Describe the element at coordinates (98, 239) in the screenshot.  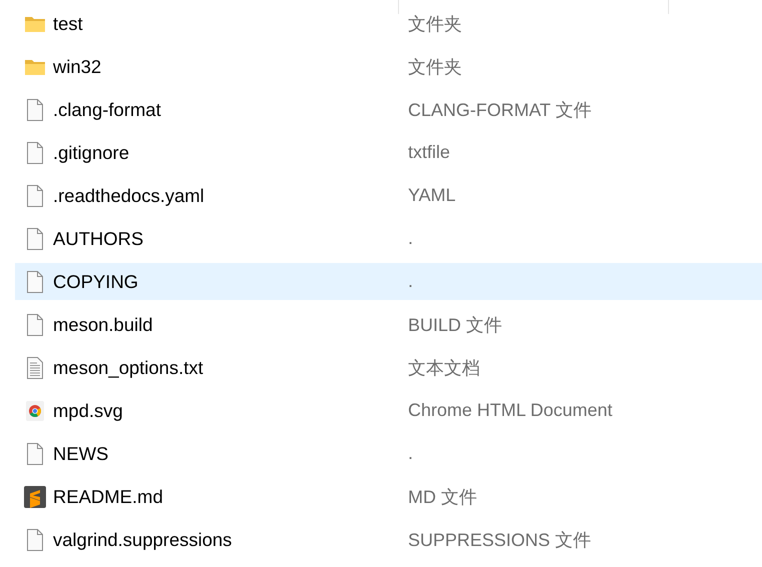
I see `file-name: AUTHORS` at that location.